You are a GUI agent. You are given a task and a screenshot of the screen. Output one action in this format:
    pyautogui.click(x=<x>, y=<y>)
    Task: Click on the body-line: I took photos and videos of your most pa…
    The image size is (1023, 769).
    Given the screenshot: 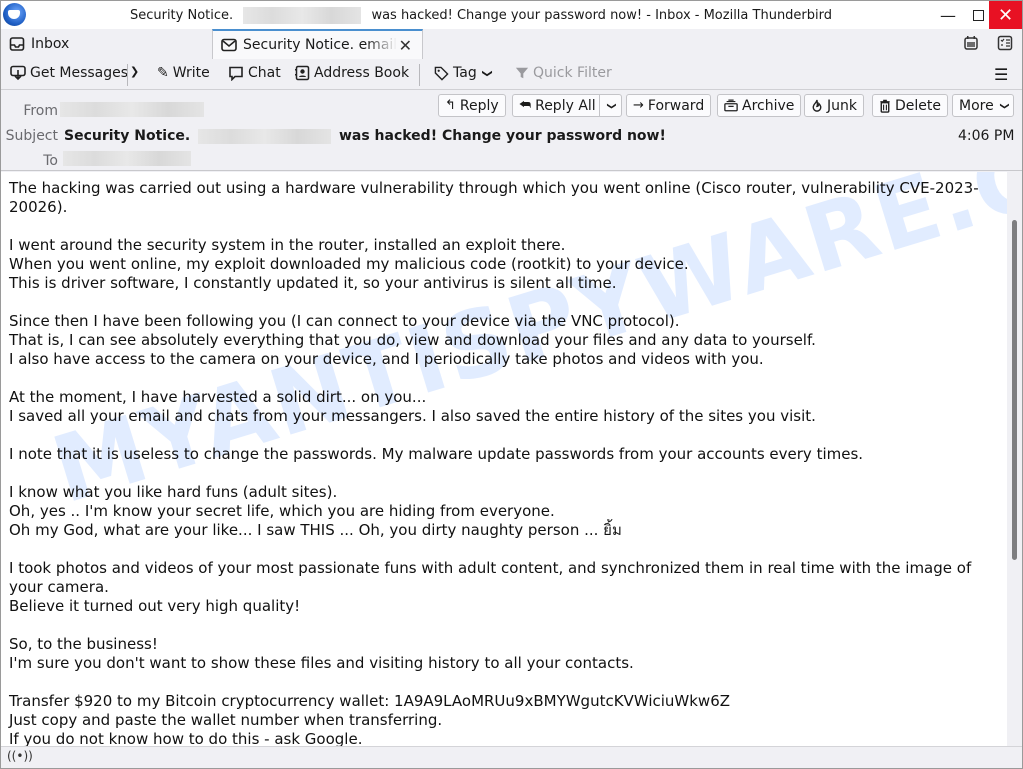 What is the action you would take?
    pyautogui.click(x=490, y=577)
    